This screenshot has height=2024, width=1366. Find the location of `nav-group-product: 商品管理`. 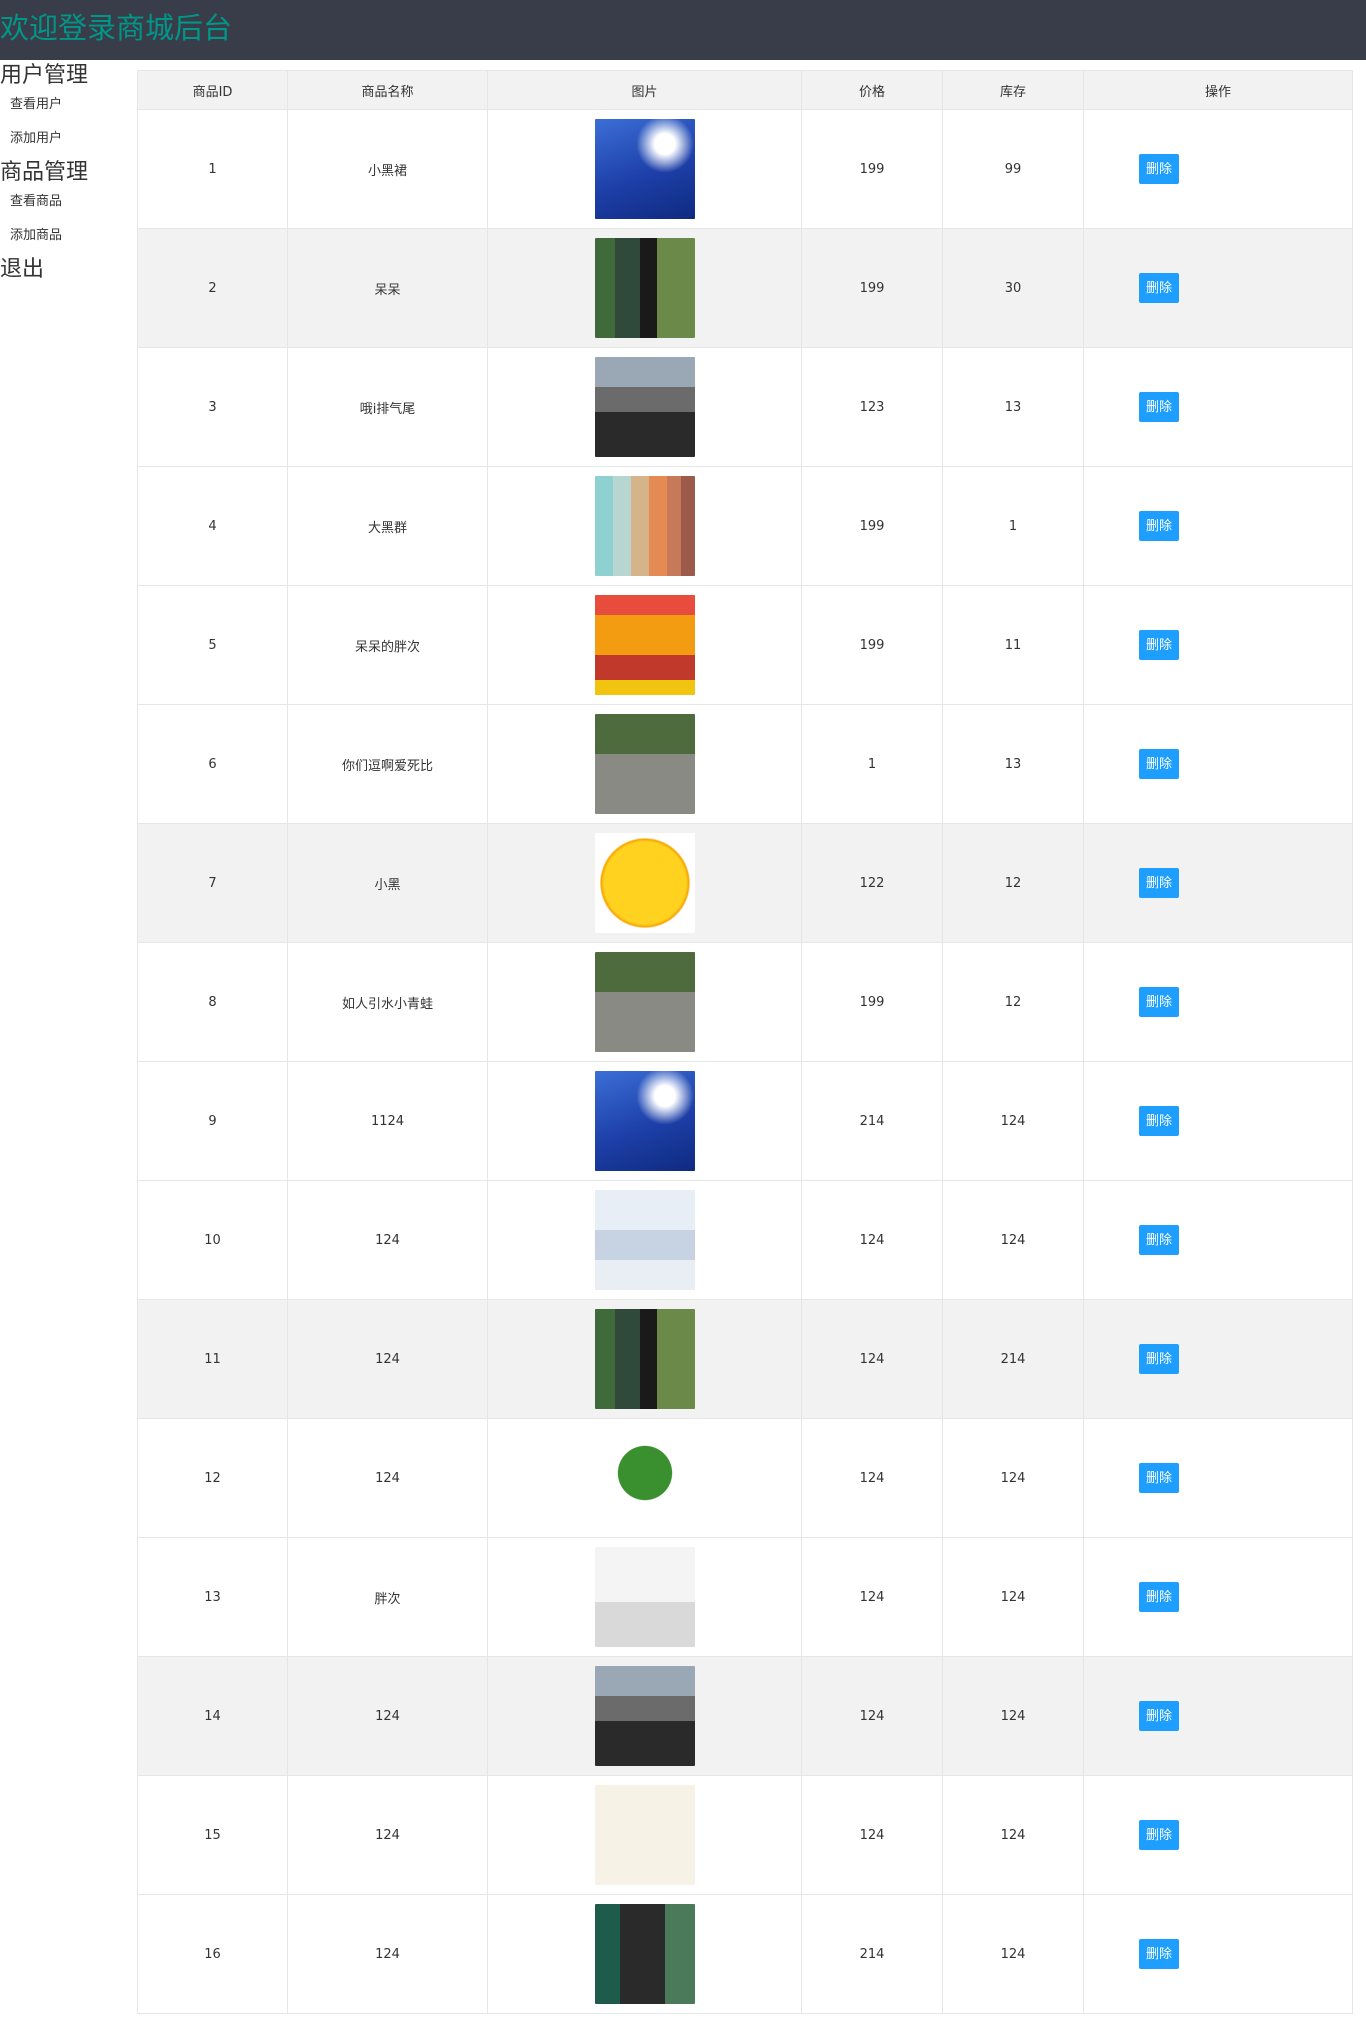

nav-group-product: 商品管理 is located at coordinates (68, 173).